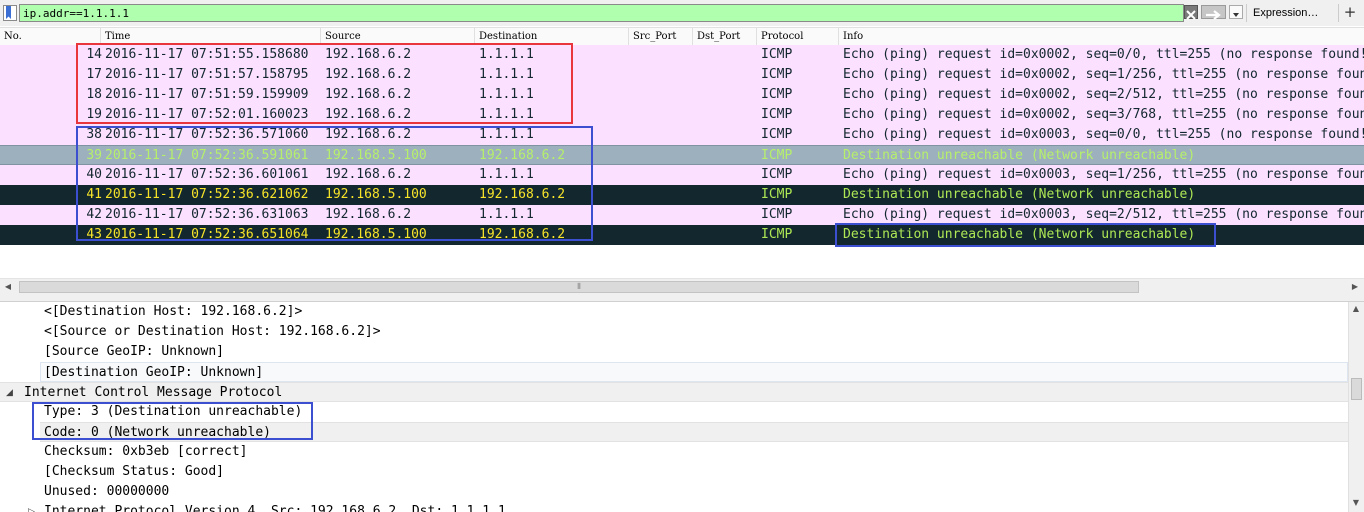 The width and height of the screenshot is (1364, 512). What do you see at coordinates (146, 451) in the screenshot?
I see `tree-line-text: Checksum: 0xb3eb [correct]` at bounding box center [146, 451].